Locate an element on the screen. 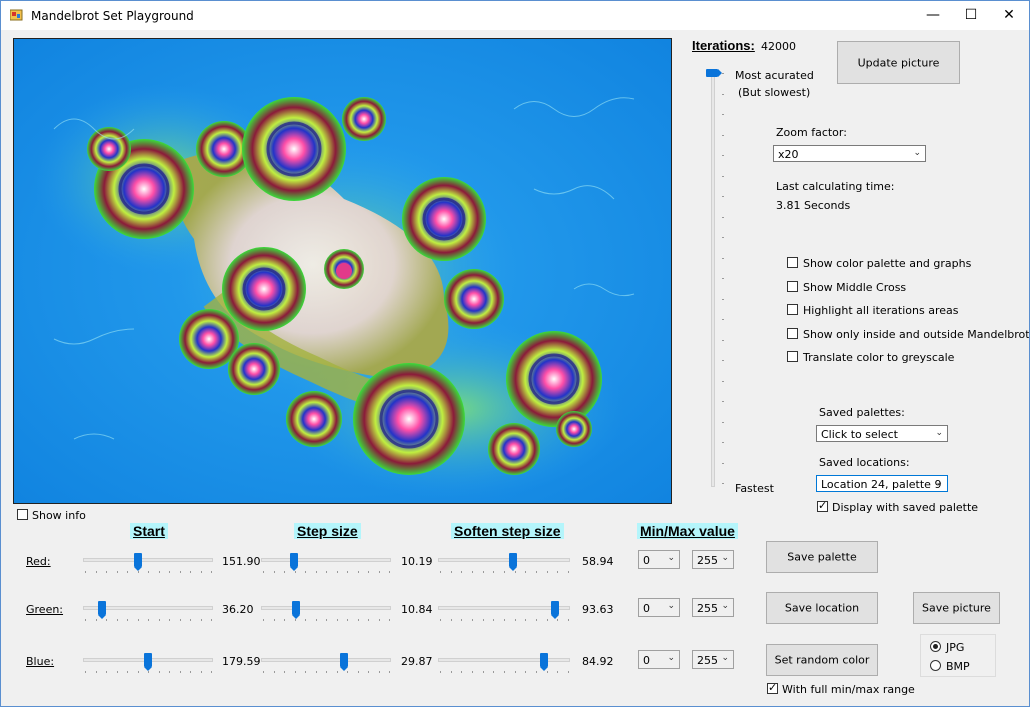 This screenshot has width=1030, height=707. save-location-label: Save location is located at coordinates (822, 608).